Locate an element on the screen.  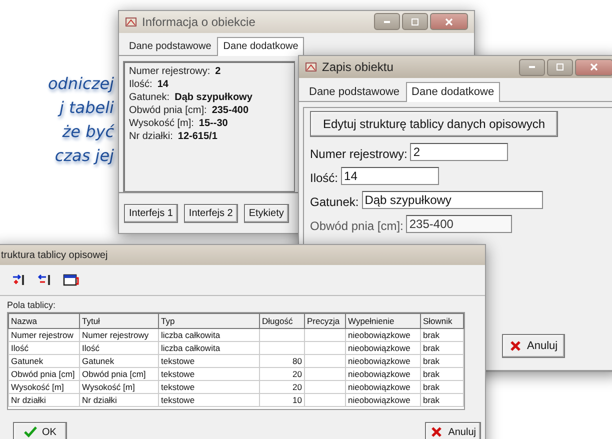
window-title: Zapis obiektu is located at coordinates (358, 67).